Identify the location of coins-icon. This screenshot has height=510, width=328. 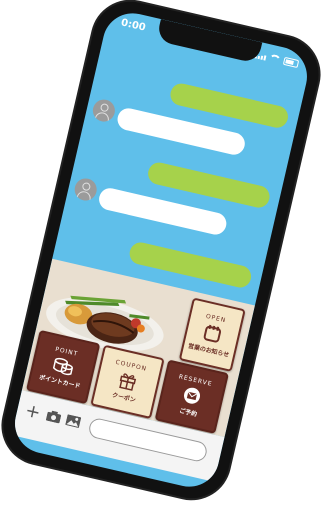
(62, 366).